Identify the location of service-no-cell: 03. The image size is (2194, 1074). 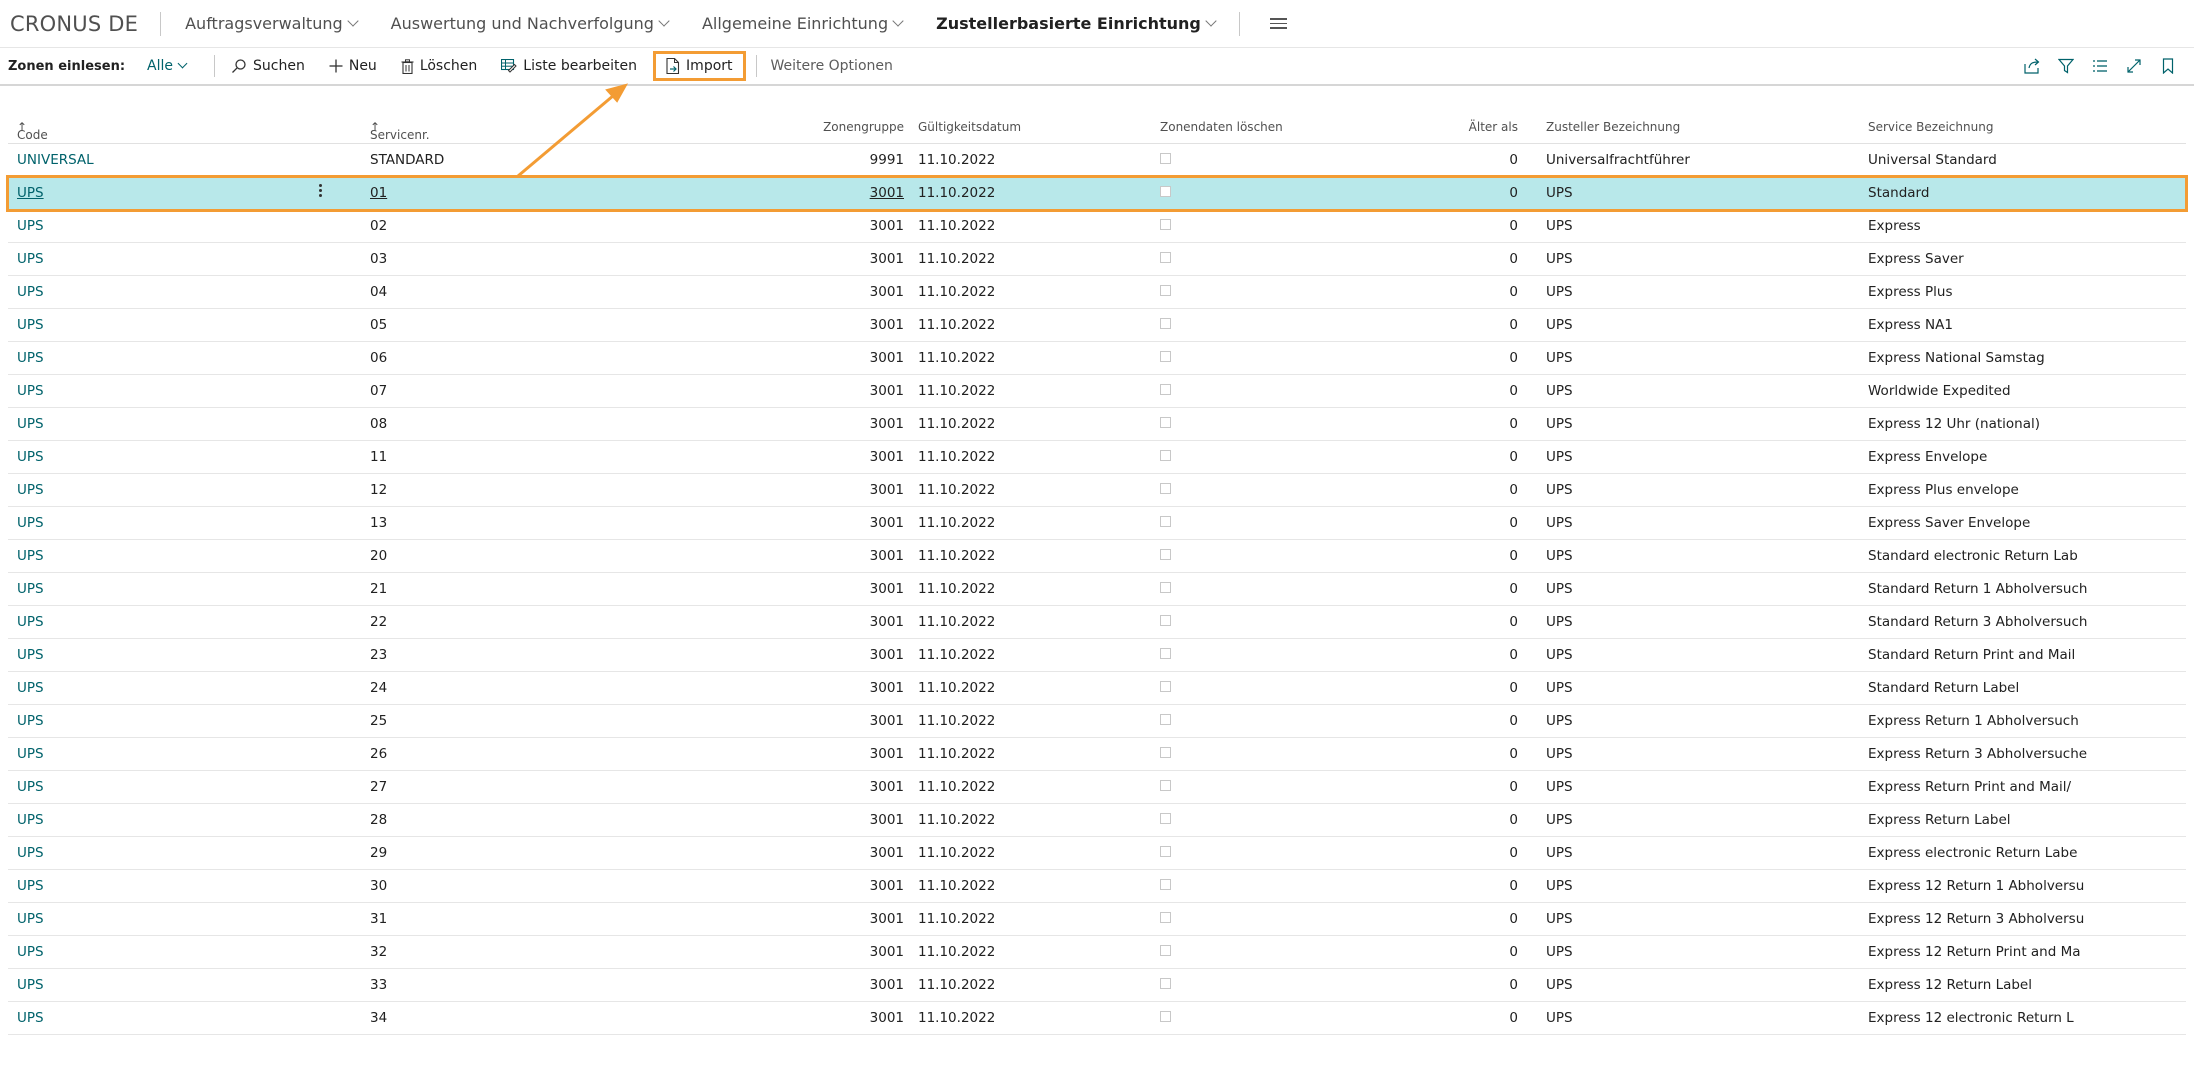
(378, 259).